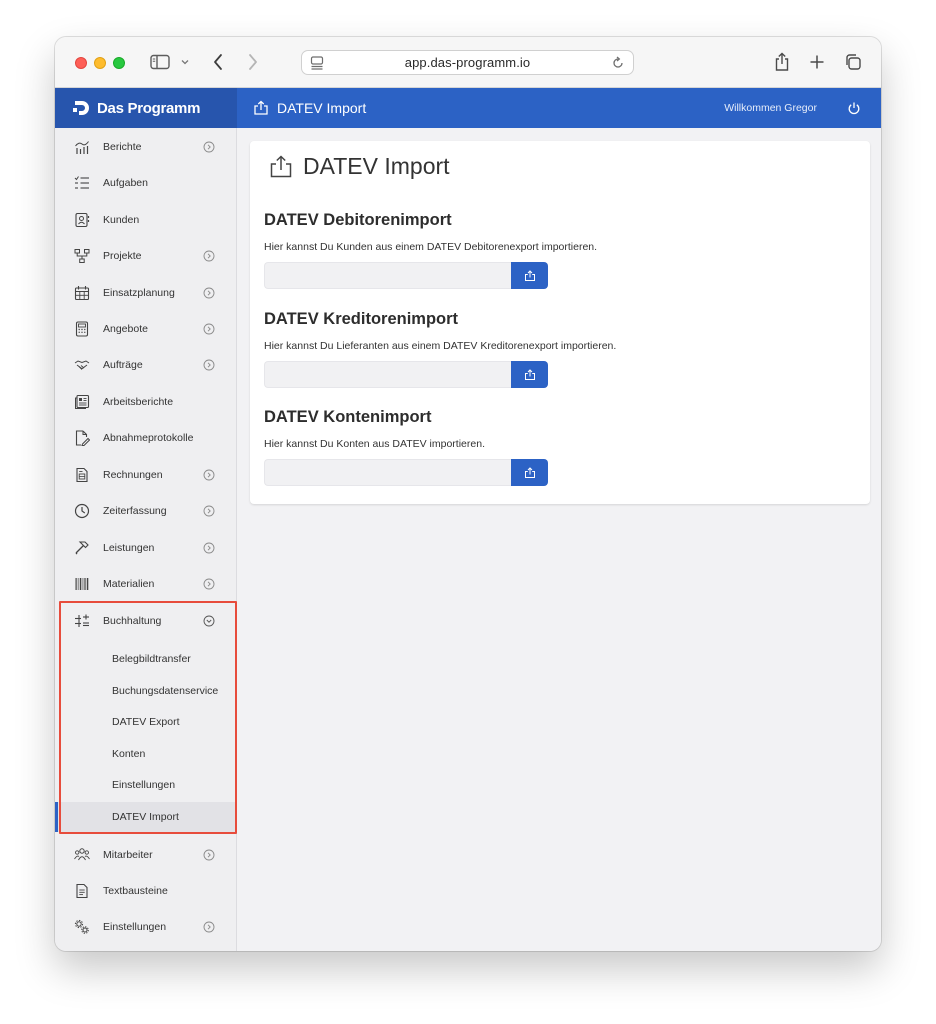 The width and height of the screenshot is (936, 1024). I want to click on gears-icon, so click(81, 926).